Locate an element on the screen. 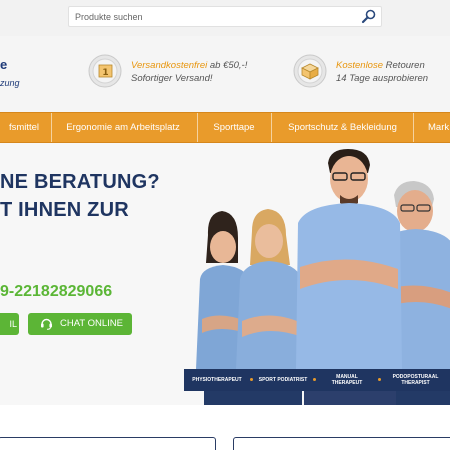 The width and height of the screenshot is (450, 450). search-icon is located at coordinates (368, 16).